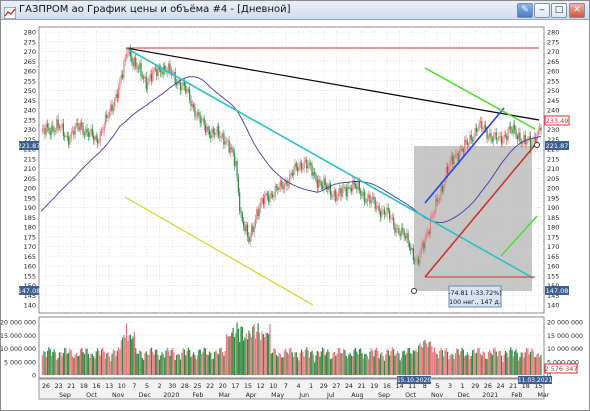  I want to click on day-label: 1, so click(311, 386).